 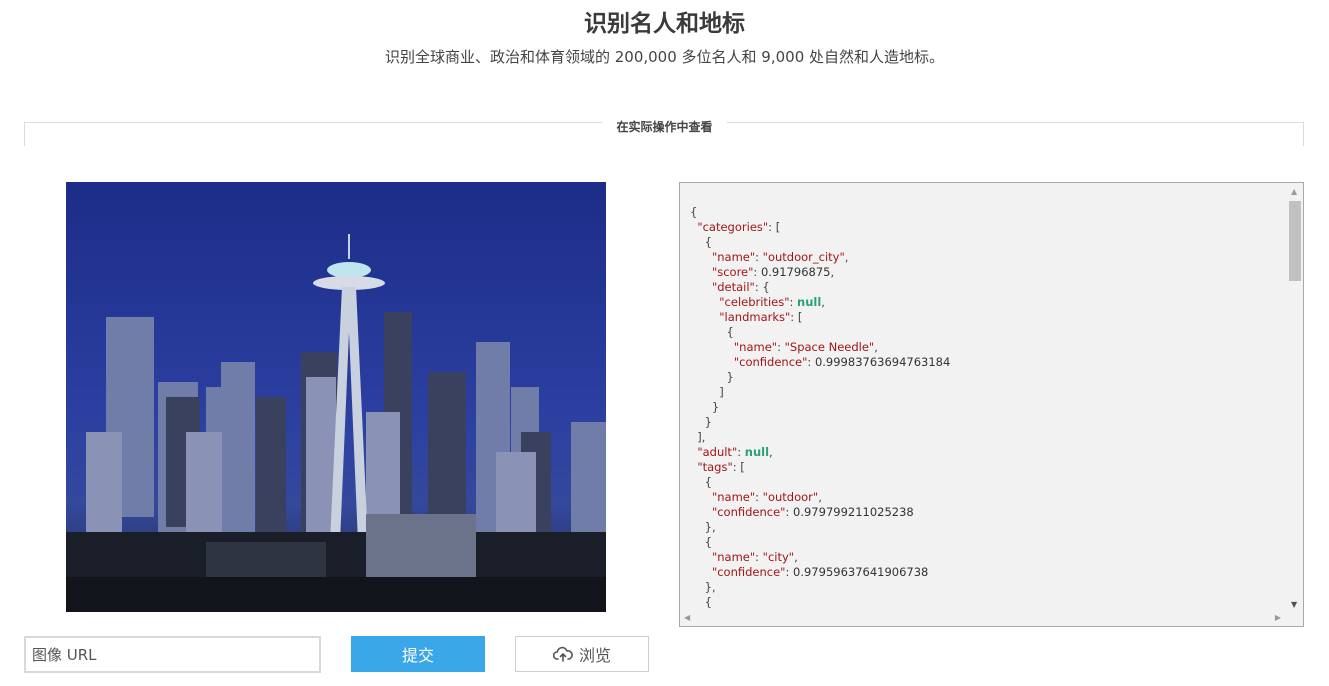 What do you see at coordinates (717, 452) in the screenshot?
I see `json-token: "adult"` at bounding box center [717, 452].